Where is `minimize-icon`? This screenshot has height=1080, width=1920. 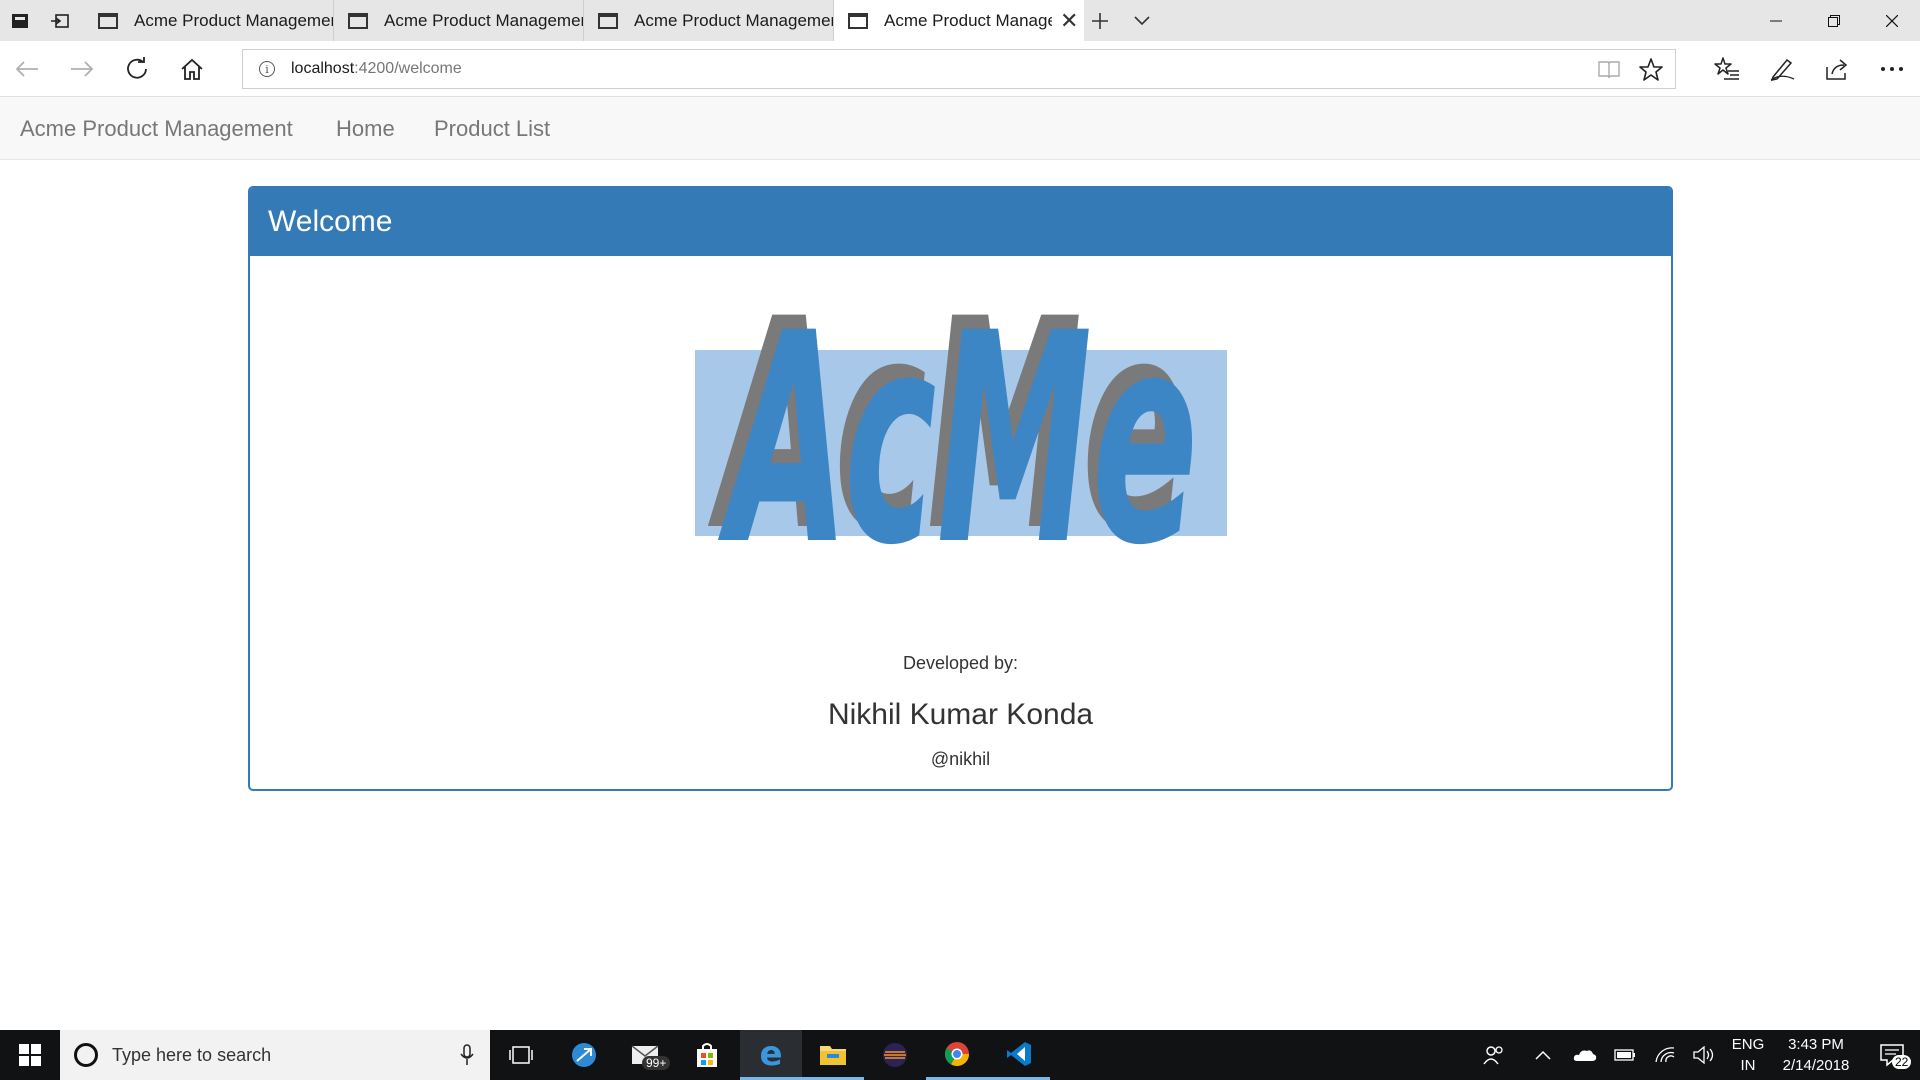 minimize-icon is located at coordinates (1776, 20).